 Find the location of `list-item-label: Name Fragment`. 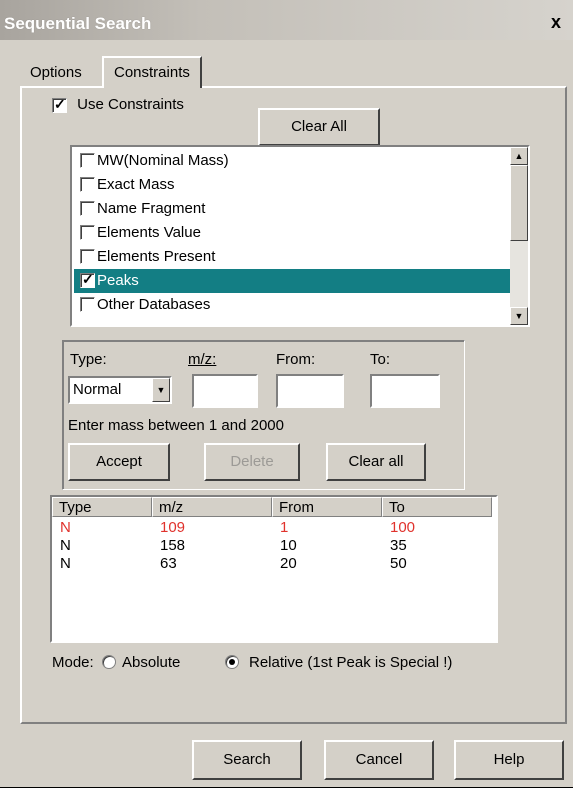

list-item-label: Name Fragment is located at coordinates (151, 208).